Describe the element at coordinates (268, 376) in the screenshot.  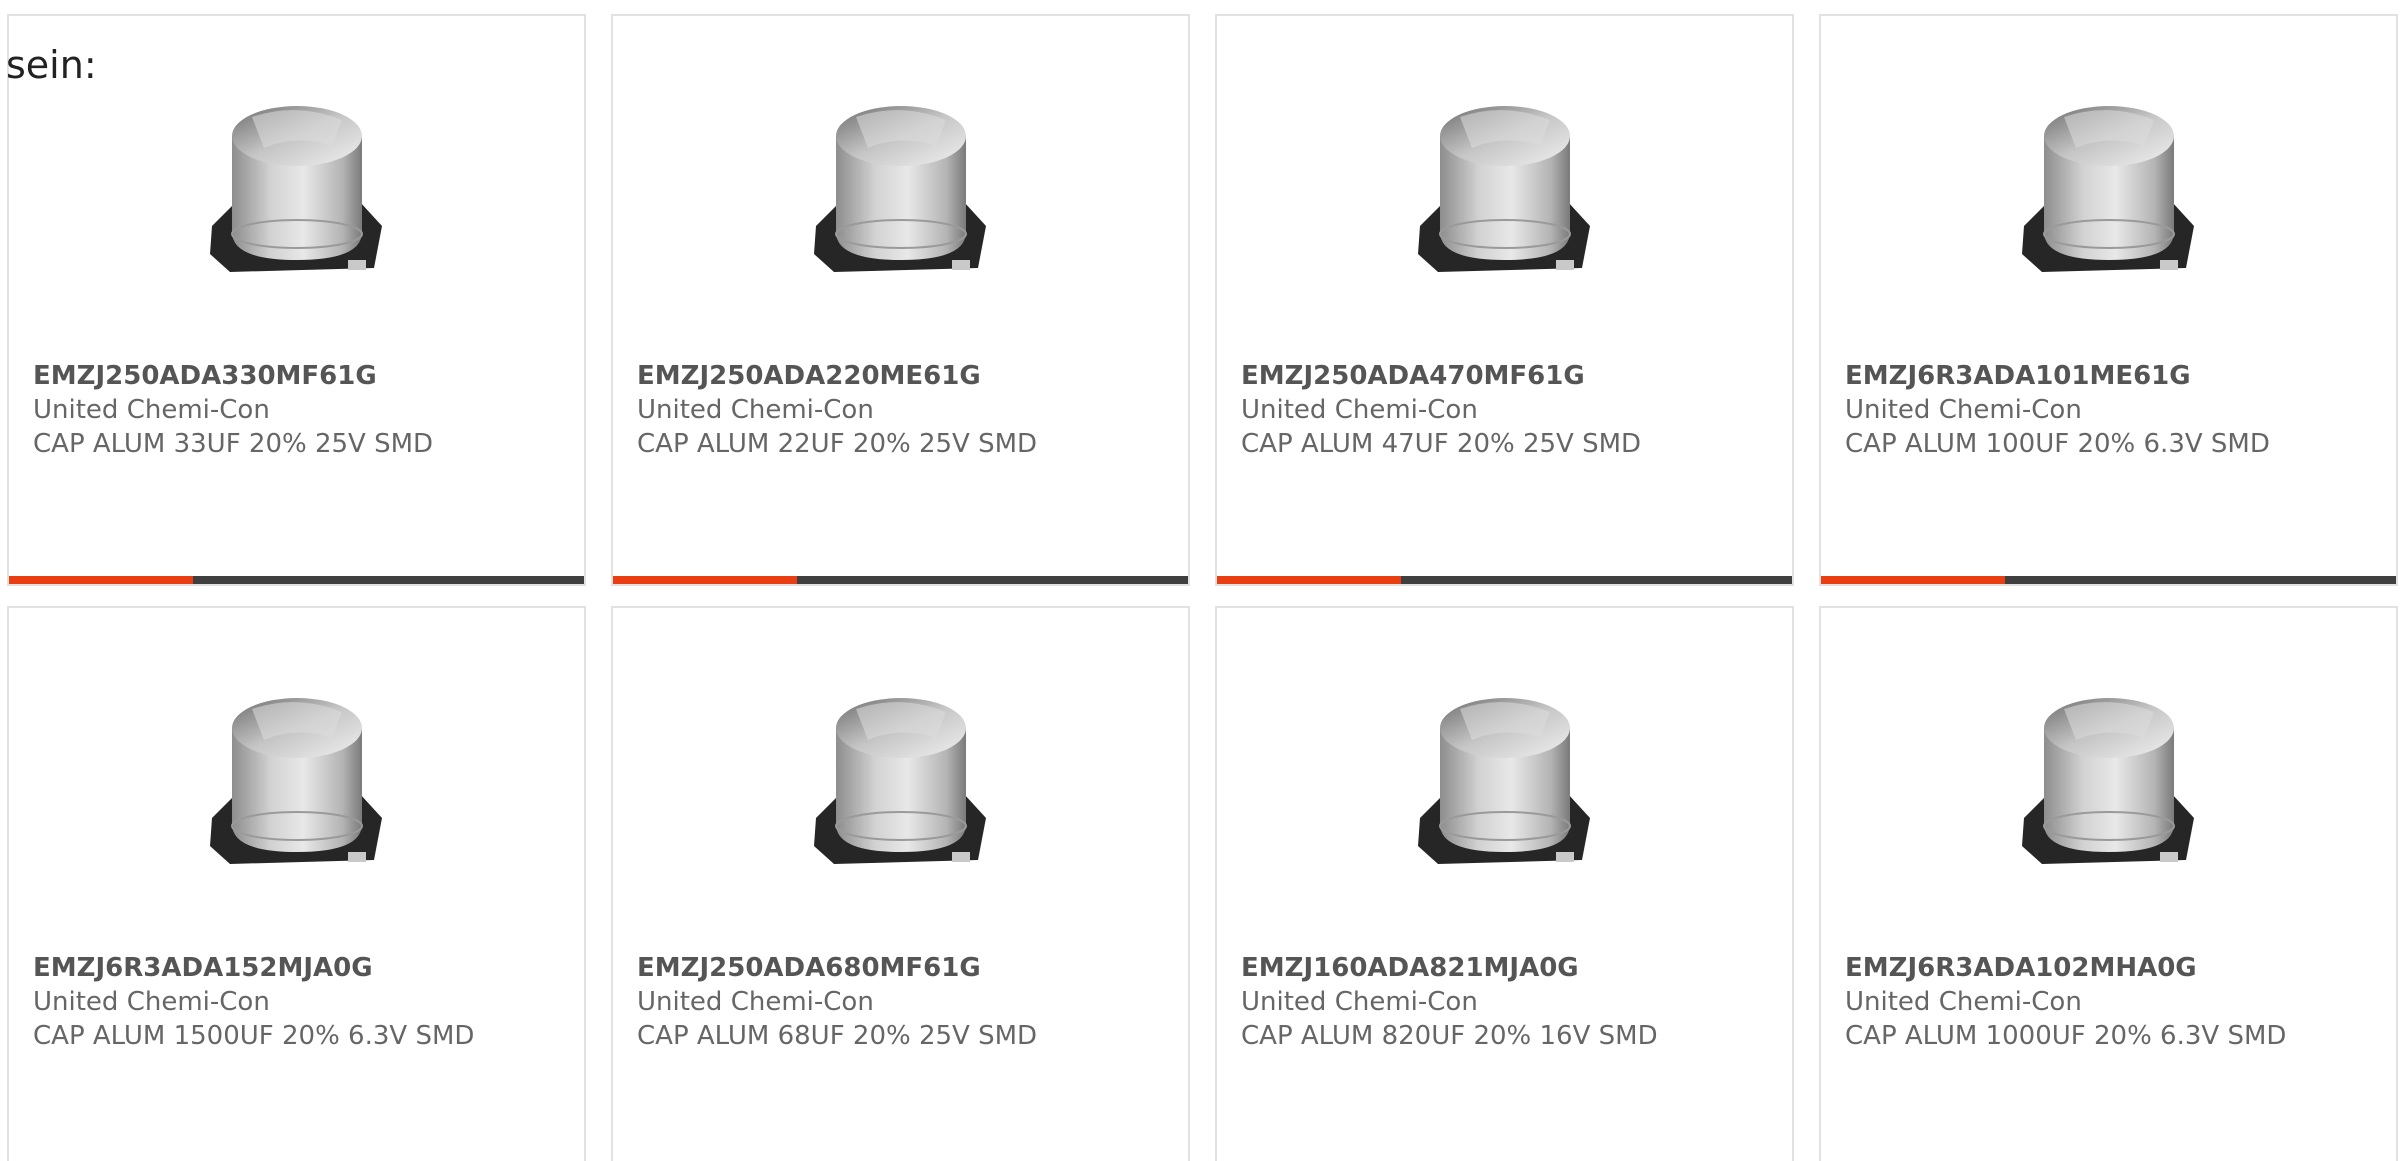
I see `part-number-link: EMZJ250ADA330MF61G` at that location.